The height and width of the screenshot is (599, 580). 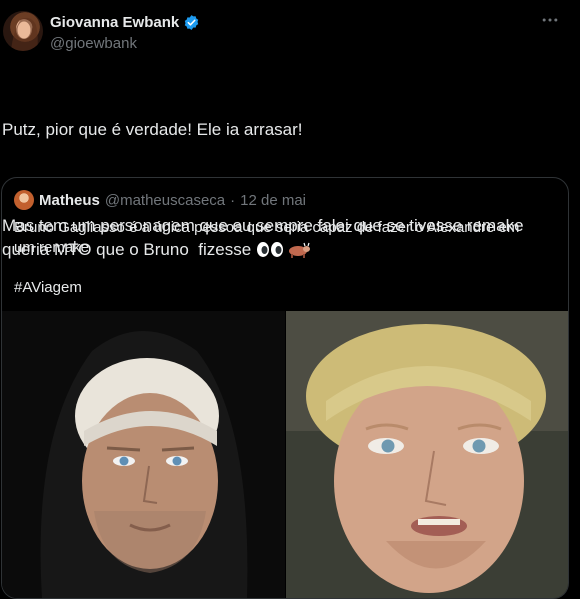 What do you see at coordinates (273, 200) in the screenshot?
I see `quoted-date: 12 de mai` at bounding box center [273, 200].